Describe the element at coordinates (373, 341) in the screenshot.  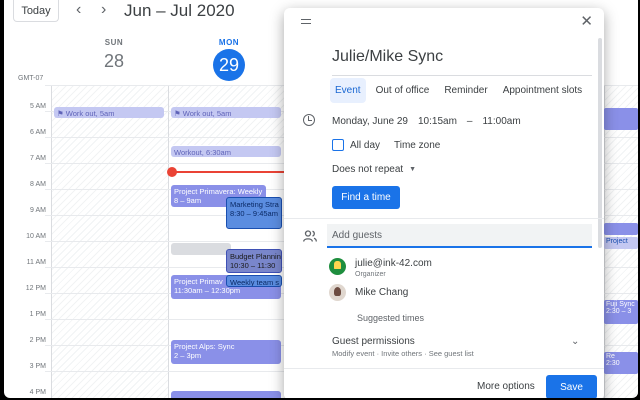
I see `guest-permissions-title: Guest permissions` at that location.